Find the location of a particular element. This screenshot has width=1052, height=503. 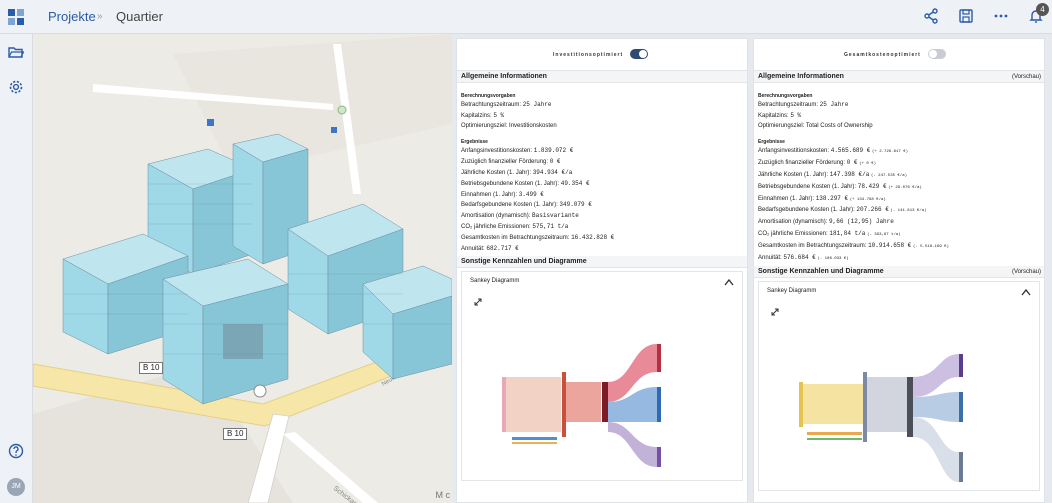

result-row: Zuzüglich finanzieller Förderung: 0 € is located at coordinates (511, 162).